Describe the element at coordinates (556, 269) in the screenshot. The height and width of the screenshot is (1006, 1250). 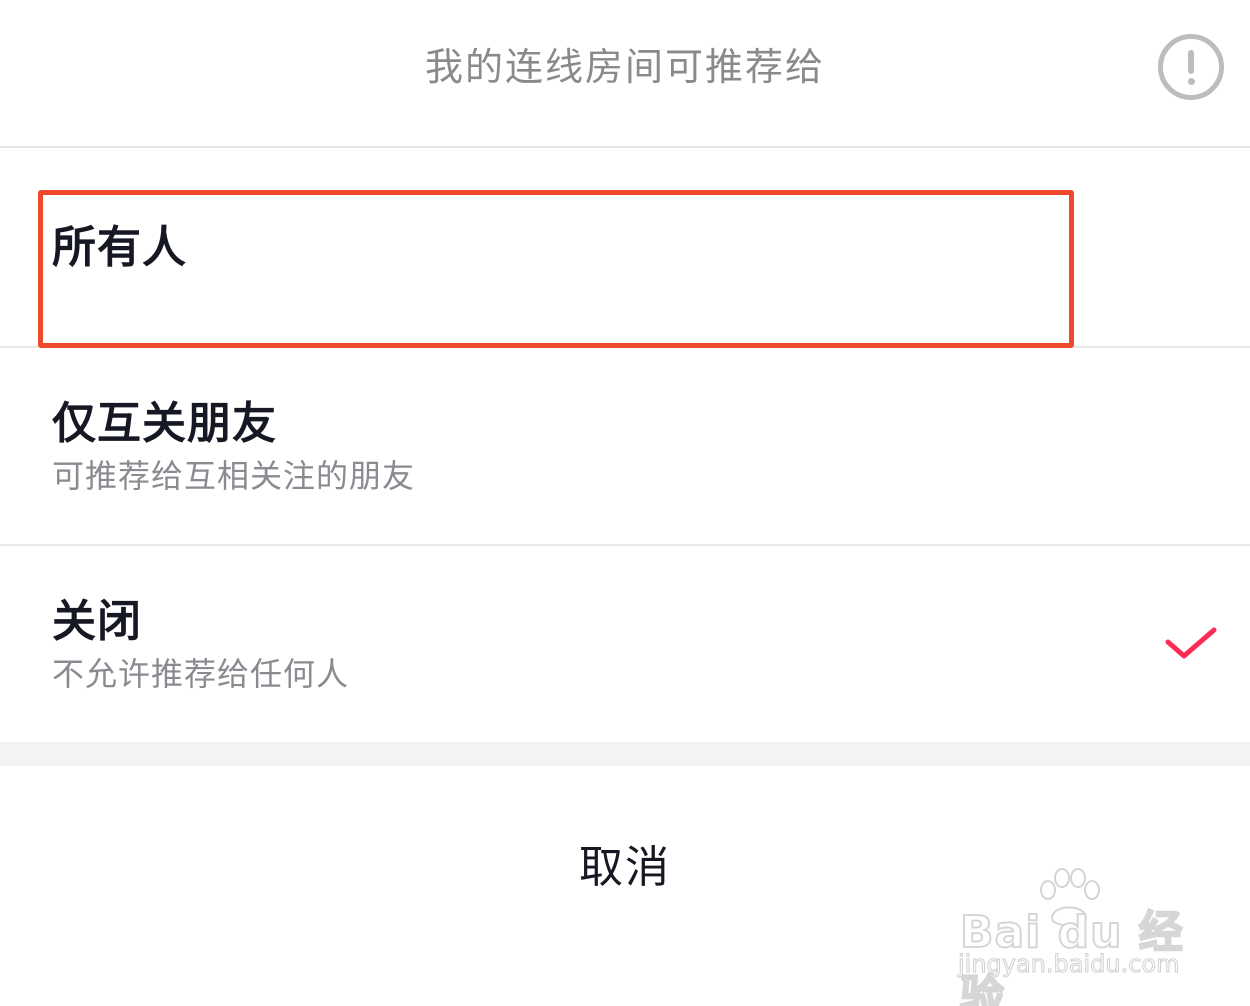
I see `highlight-annotation-box` at that location.